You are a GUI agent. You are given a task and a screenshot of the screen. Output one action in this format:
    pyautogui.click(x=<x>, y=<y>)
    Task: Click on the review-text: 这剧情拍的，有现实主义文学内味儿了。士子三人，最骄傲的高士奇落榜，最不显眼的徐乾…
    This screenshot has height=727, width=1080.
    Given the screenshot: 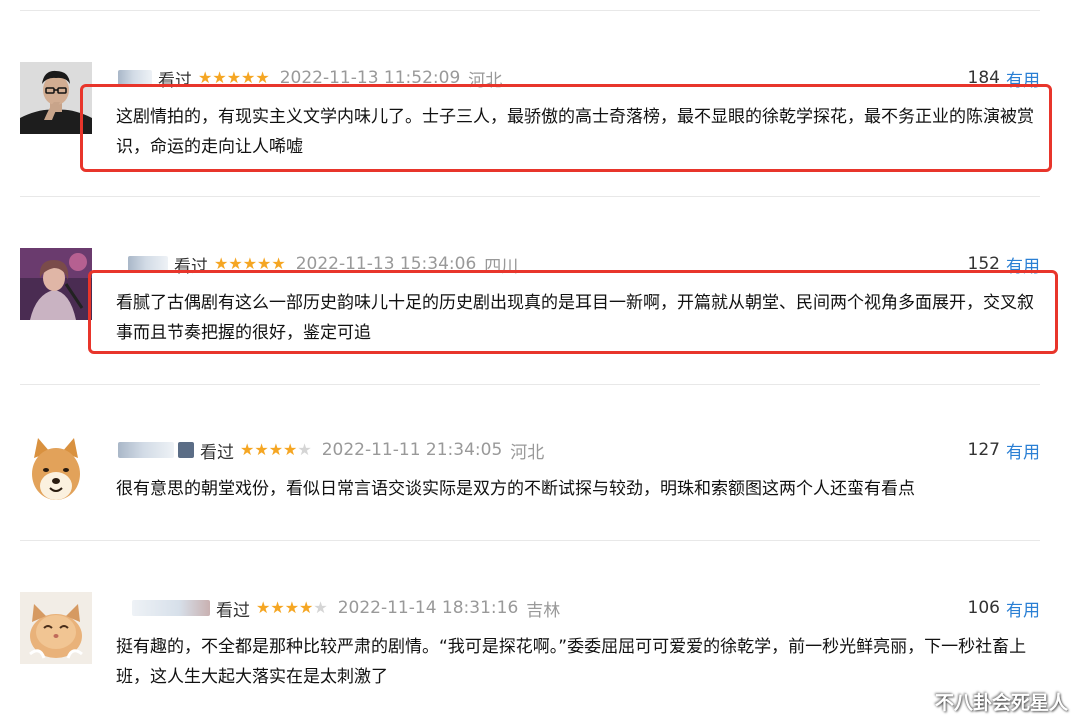 What is the action you would take?
    pyautogui.click(x=575, y=132)
    